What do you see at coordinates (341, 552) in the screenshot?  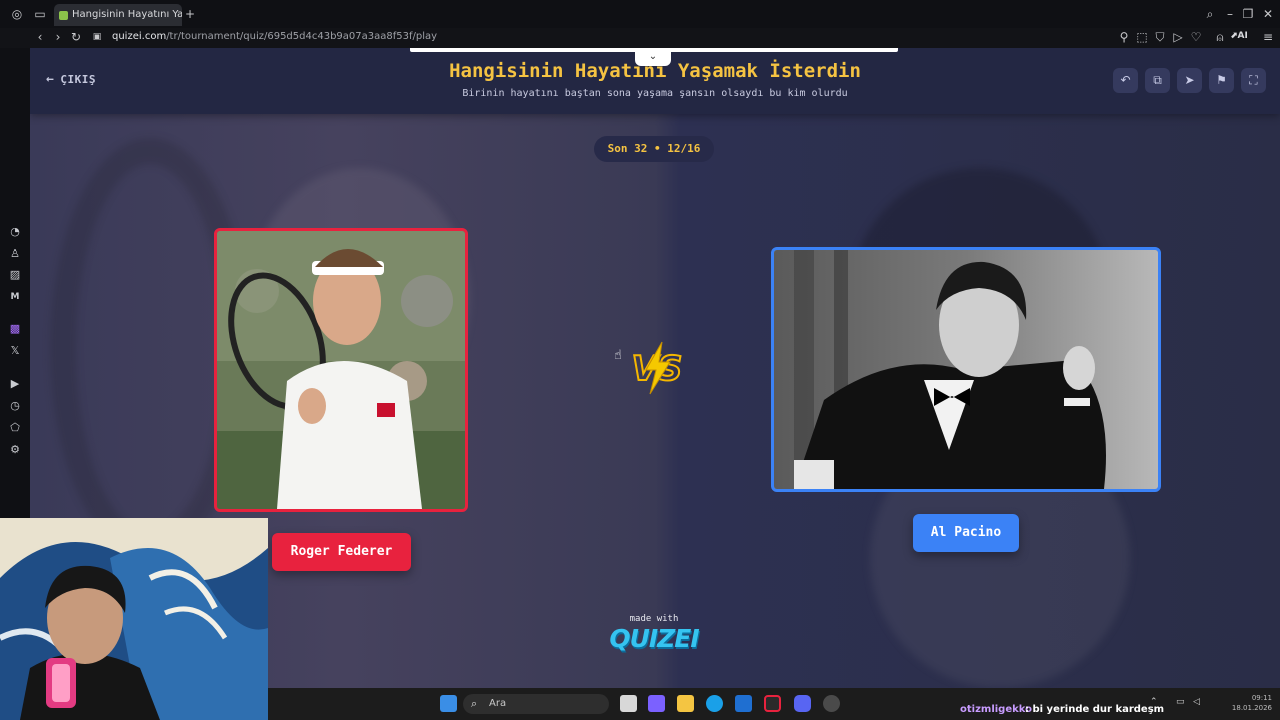 I see `candidate-name-left-button: Roger Federer` at bounding box center [341, 552].